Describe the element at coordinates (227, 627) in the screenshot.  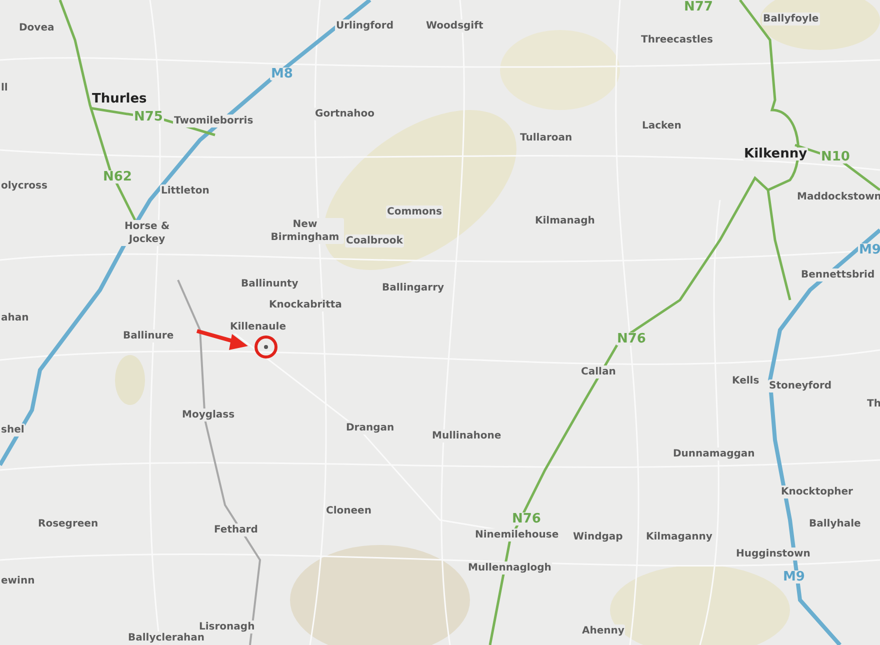
I see `place-label: Lisronagh` at that location.